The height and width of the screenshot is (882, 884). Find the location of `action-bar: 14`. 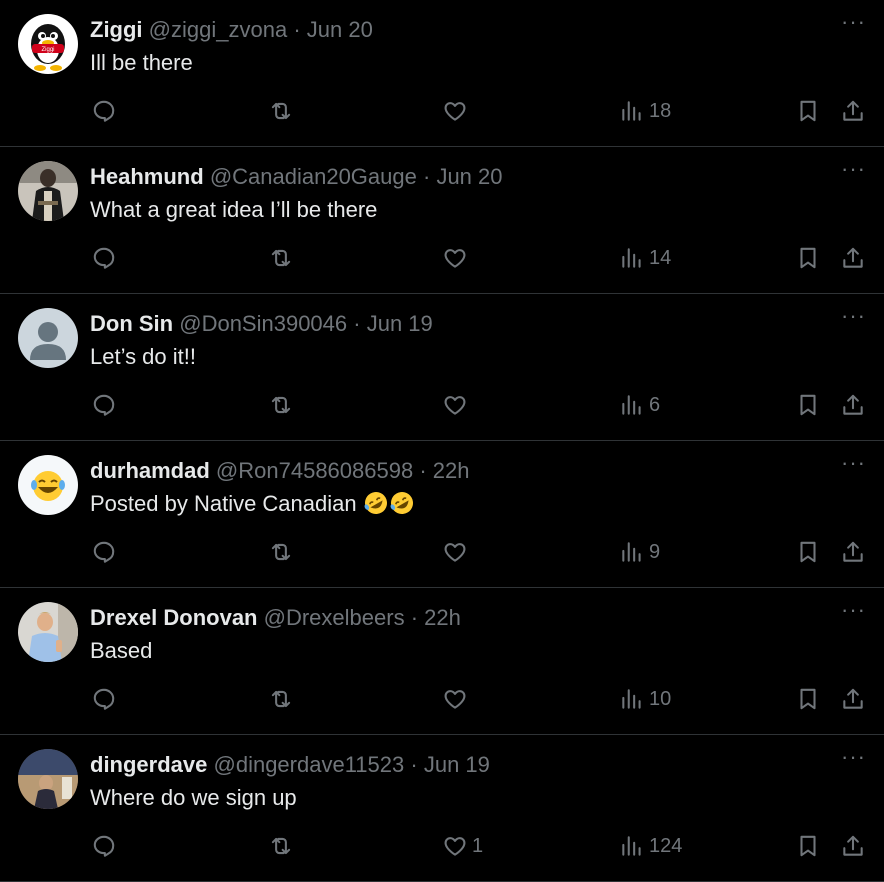

action-bar: 14 is located at coordinates (442, 258).